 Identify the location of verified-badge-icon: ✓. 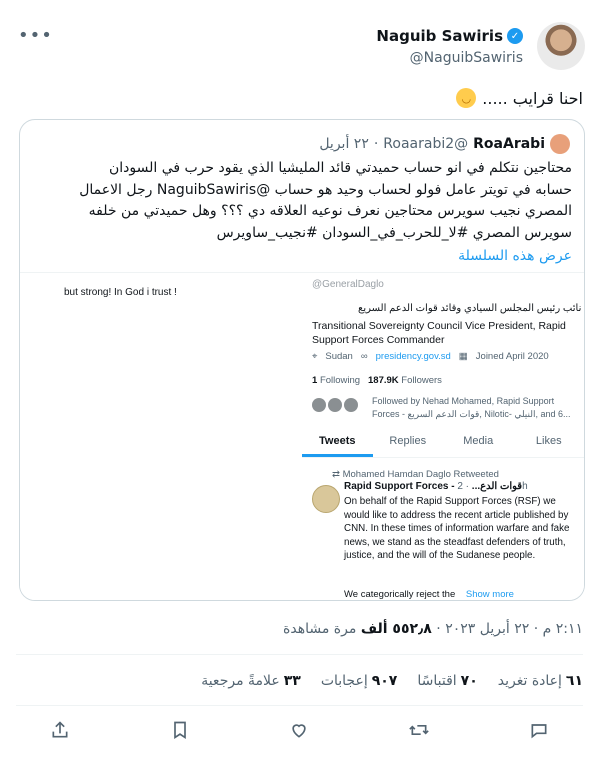
(515, 36).